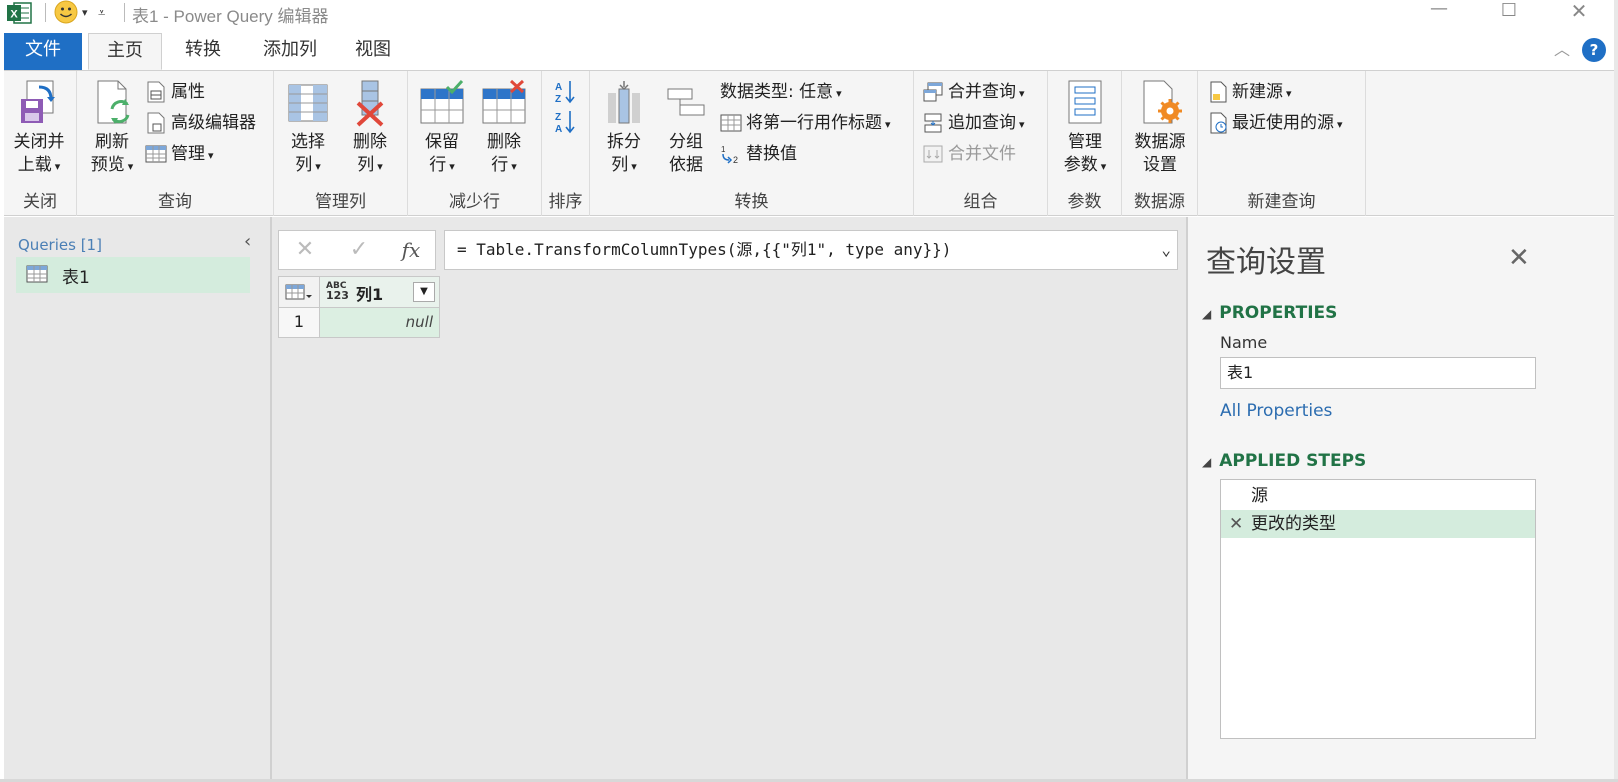 The image size is (1618, 782). I want to click on close-settings-icon: ✕, so click(1519, 258).